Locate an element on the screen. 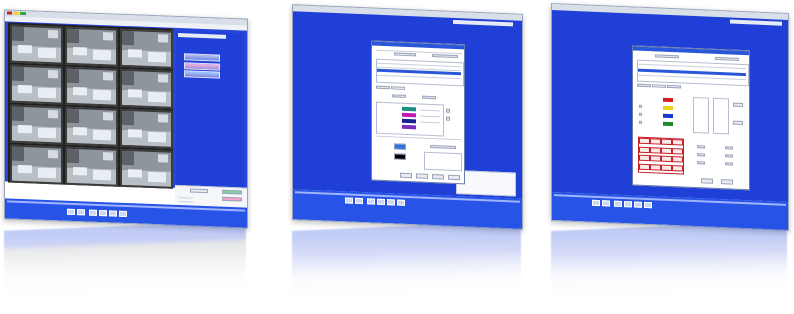  help-button is located at coordinates (454, 177).